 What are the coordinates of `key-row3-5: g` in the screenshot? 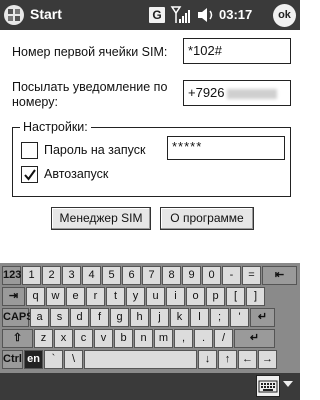 It's located at (119, 317).